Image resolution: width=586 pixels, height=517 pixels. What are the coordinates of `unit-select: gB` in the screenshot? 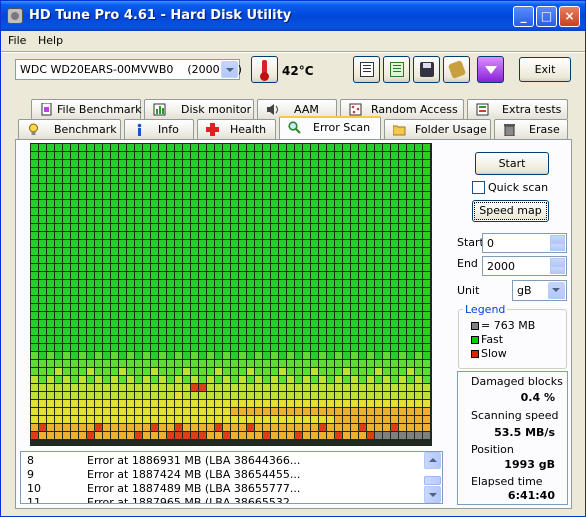 It's located at (539, 290).